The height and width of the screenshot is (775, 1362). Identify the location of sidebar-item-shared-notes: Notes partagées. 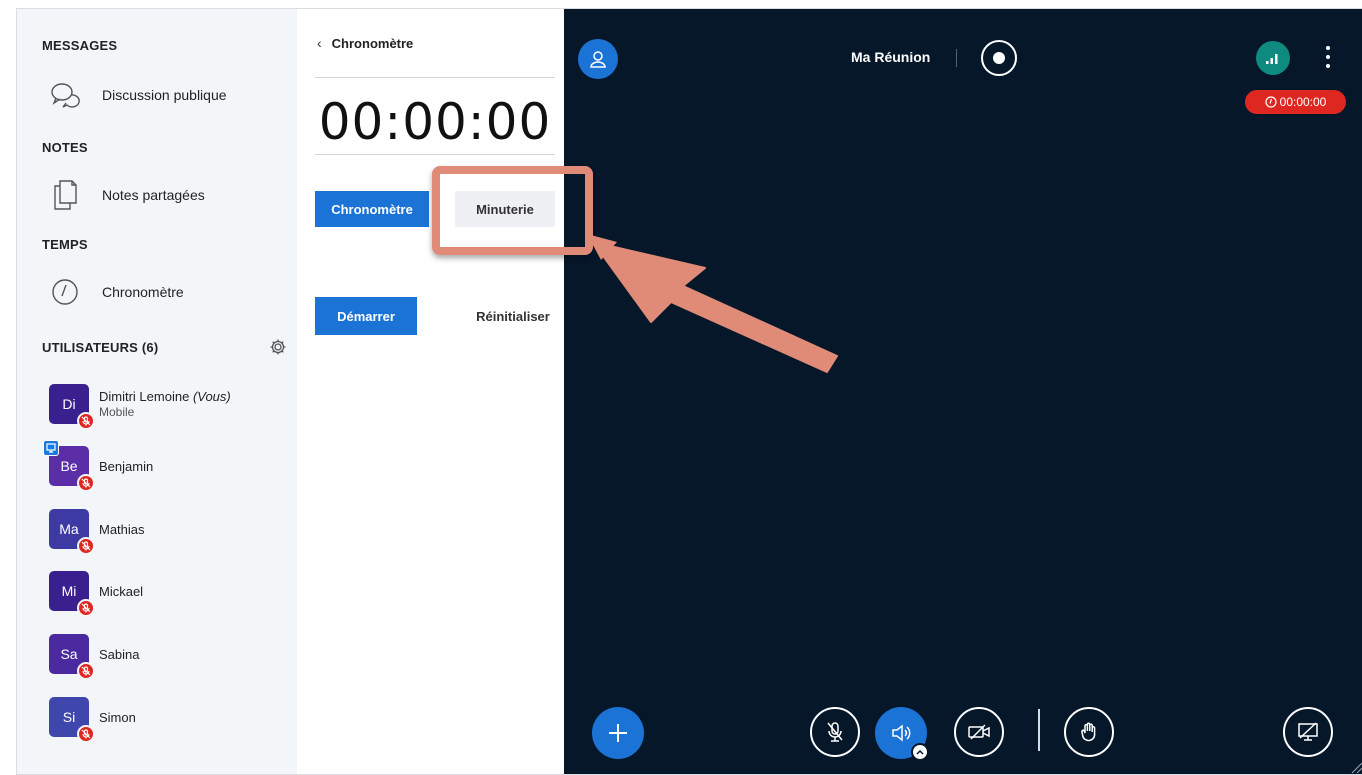
(164, 195).